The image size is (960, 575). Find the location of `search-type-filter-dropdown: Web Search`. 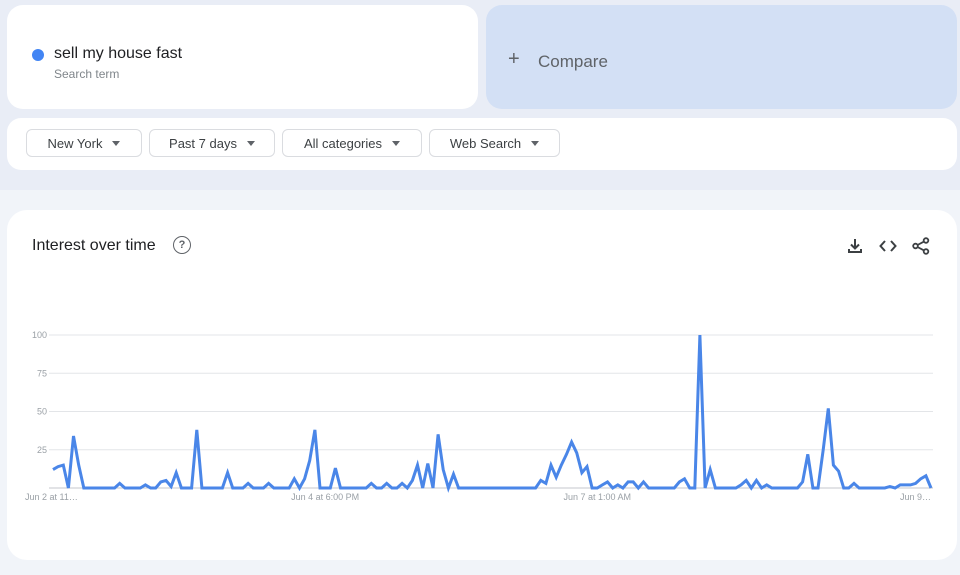

search-type-filter-dropdown: Web Search is located at coordinates (494, 143).